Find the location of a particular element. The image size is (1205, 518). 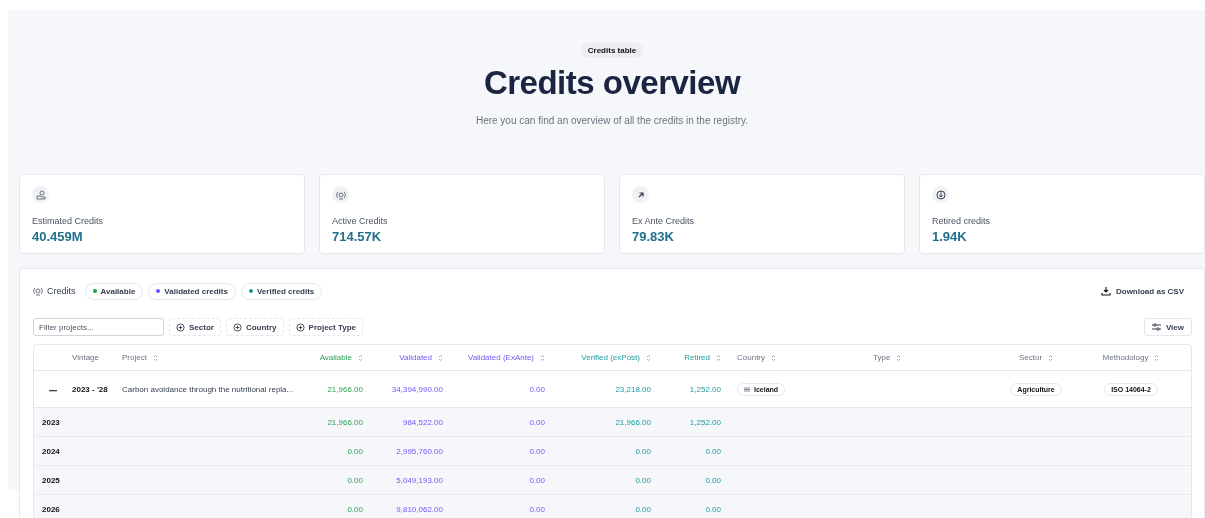

signal-icon is located at coordinates (340, 194).